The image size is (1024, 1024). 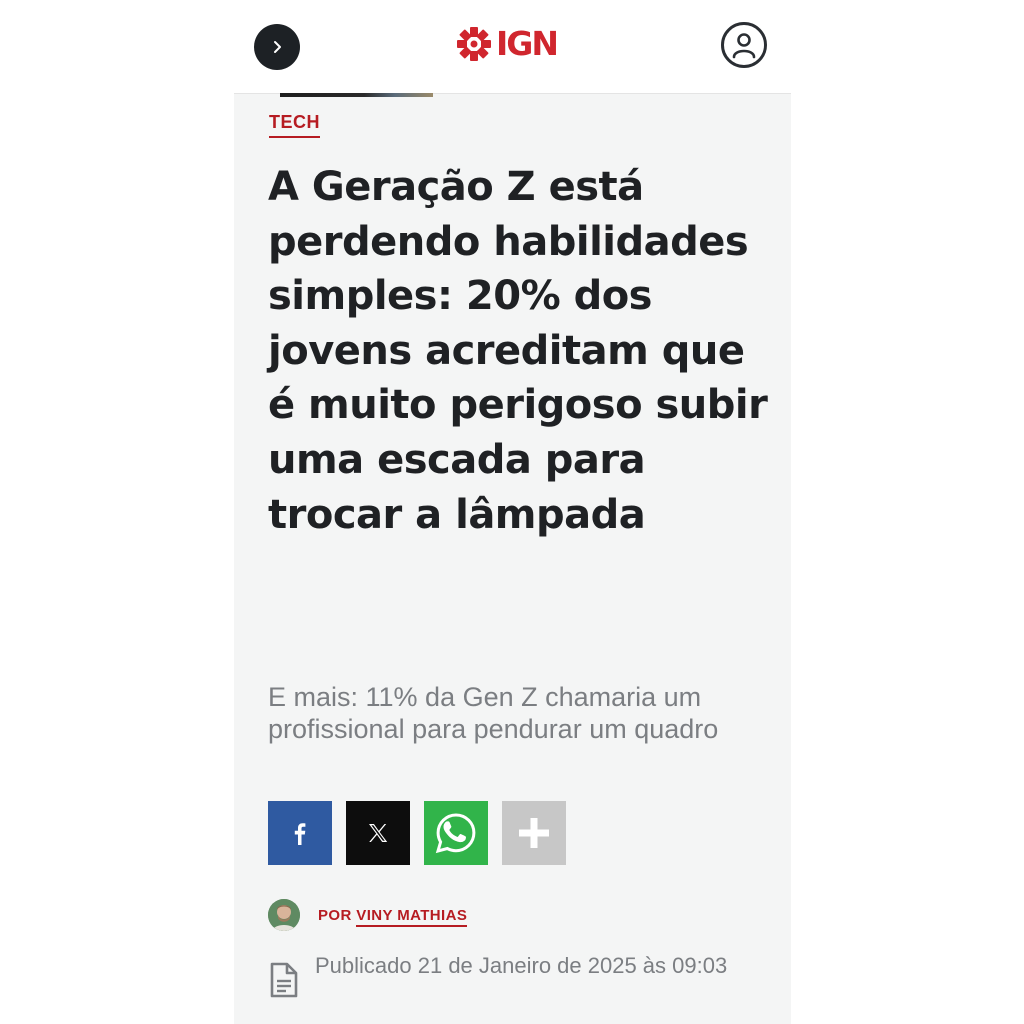 What do you see at coordinates (335, 915) in the screenshot?
I see `author-prefix: POR` at bounding box center [335, 915].